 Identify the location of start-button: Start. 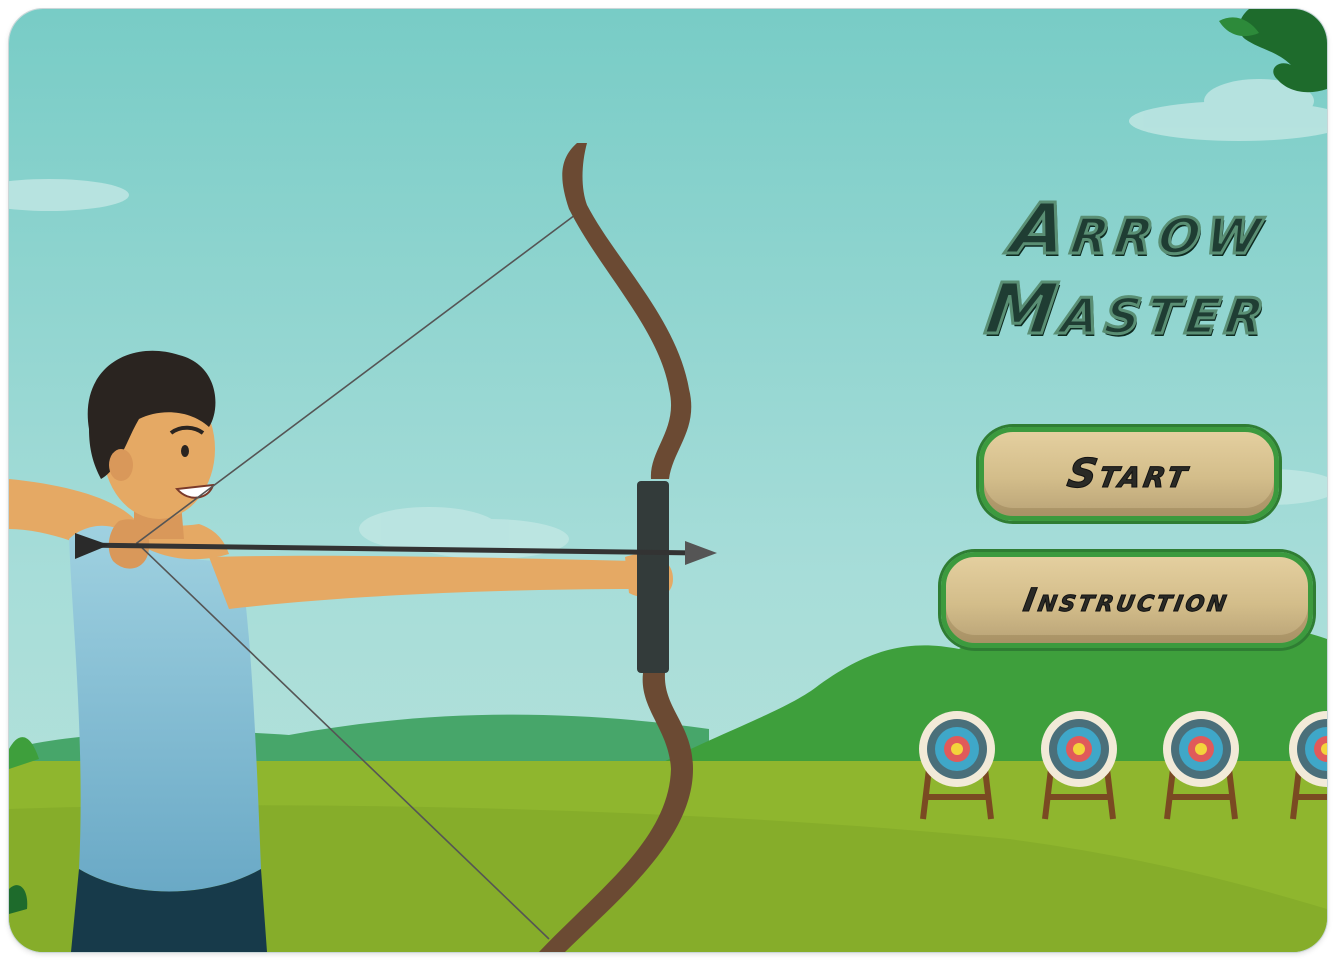
(1129, 474).